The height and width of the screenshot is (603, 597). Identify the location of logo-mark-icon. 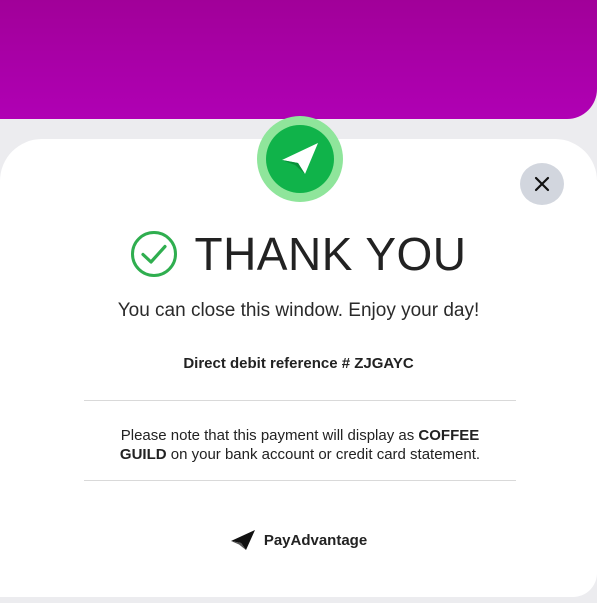
(300, 158).